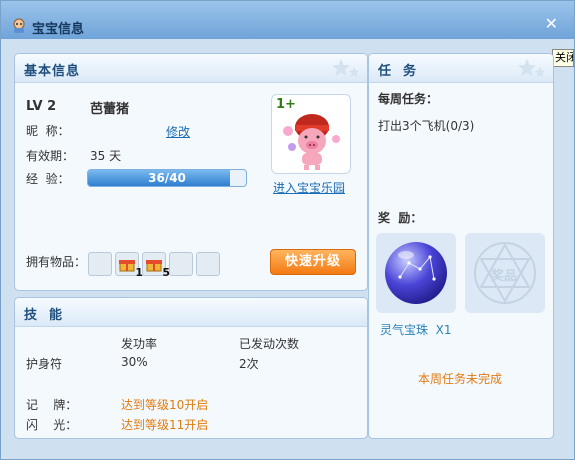 The image size is (575, 460). Describe the element at coordinates (19, 25) in the screenshot. I see `pet-avatar-icon` at that location.